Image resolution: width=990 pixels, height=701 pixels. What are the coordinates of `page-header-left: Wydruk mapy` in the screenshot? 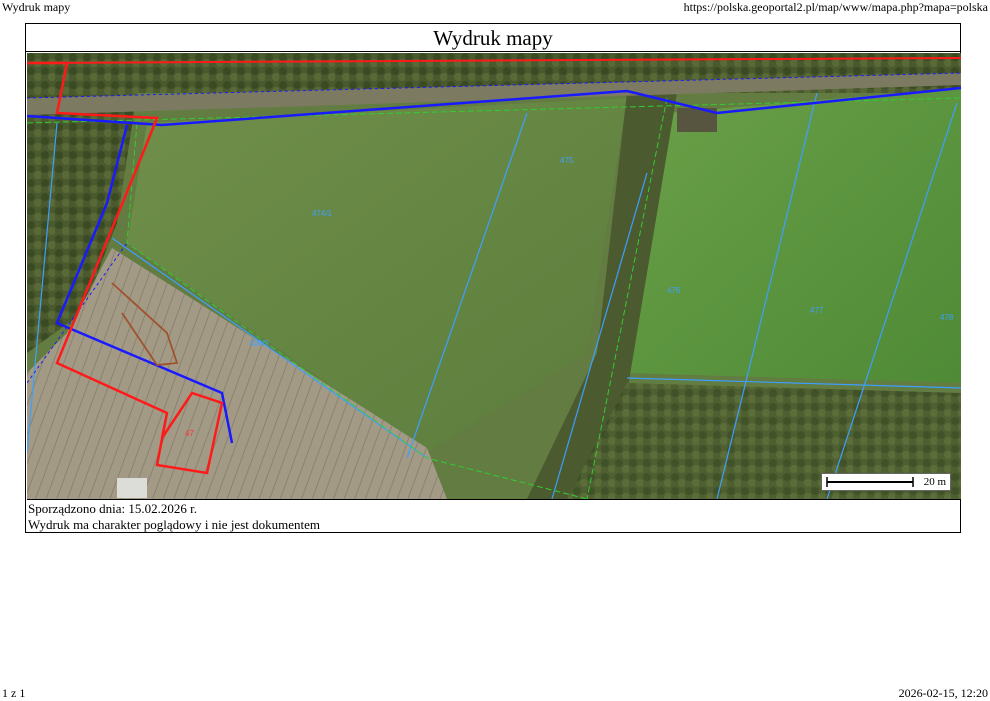 It's located at (36, 7).